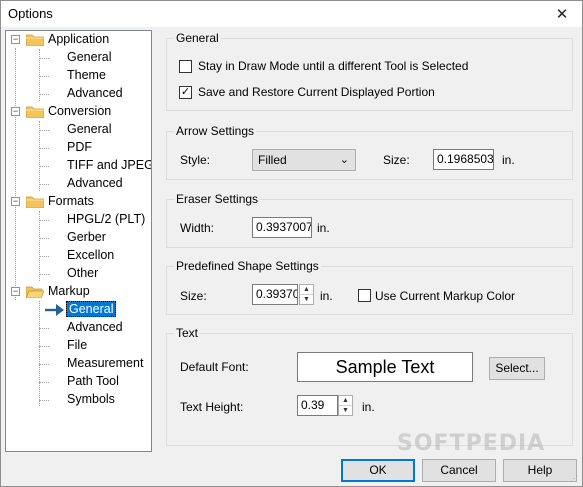  I want to click on text-height-spinner: ▲ ▼, so click(345, 405).